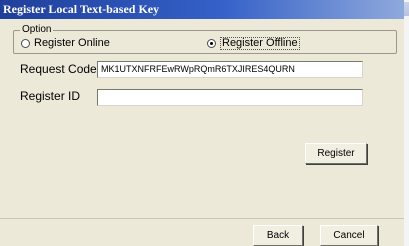  Describe the element at coordinates (72, 43) in the screenshot. I see `register-online-label: Register Online` at that location.